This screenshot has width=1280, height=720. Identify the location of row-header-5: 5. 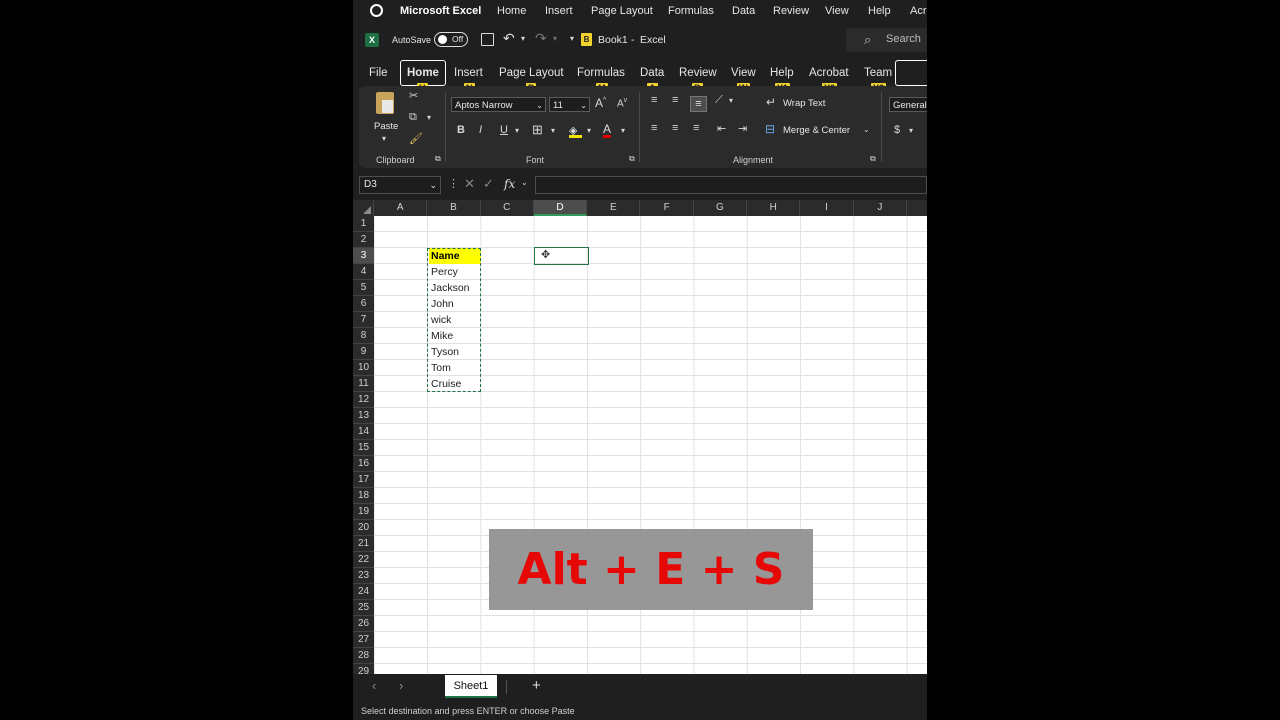
(363, 288).